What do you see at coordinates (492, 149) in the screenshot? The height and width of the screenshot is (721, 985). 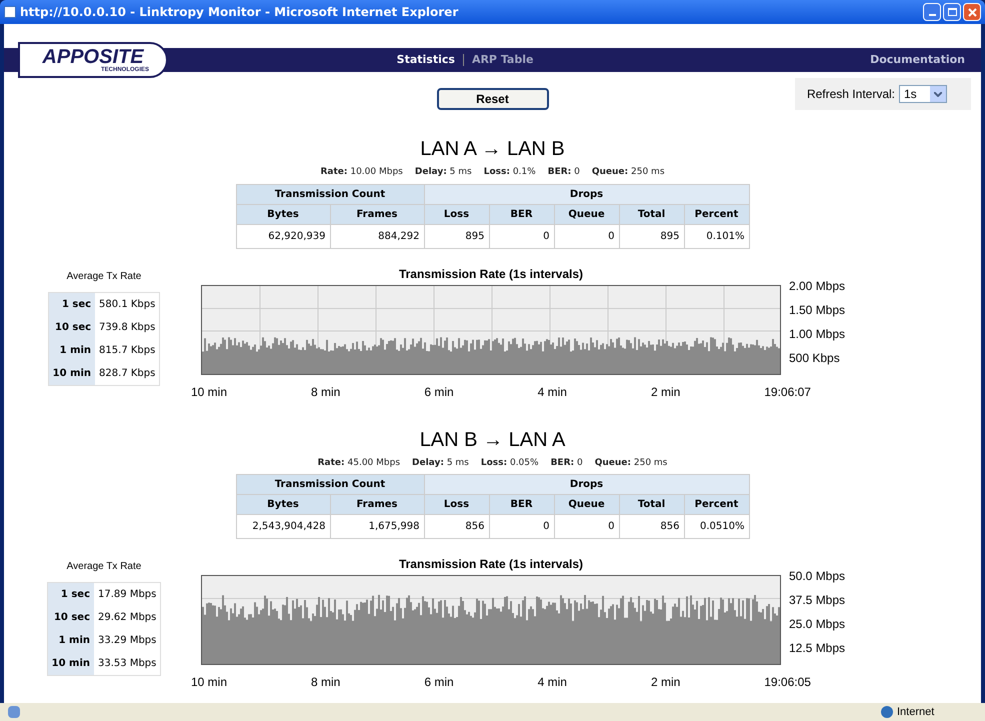 I see `section-title: LAN A → LAN B` at bounding box center [492, 149].